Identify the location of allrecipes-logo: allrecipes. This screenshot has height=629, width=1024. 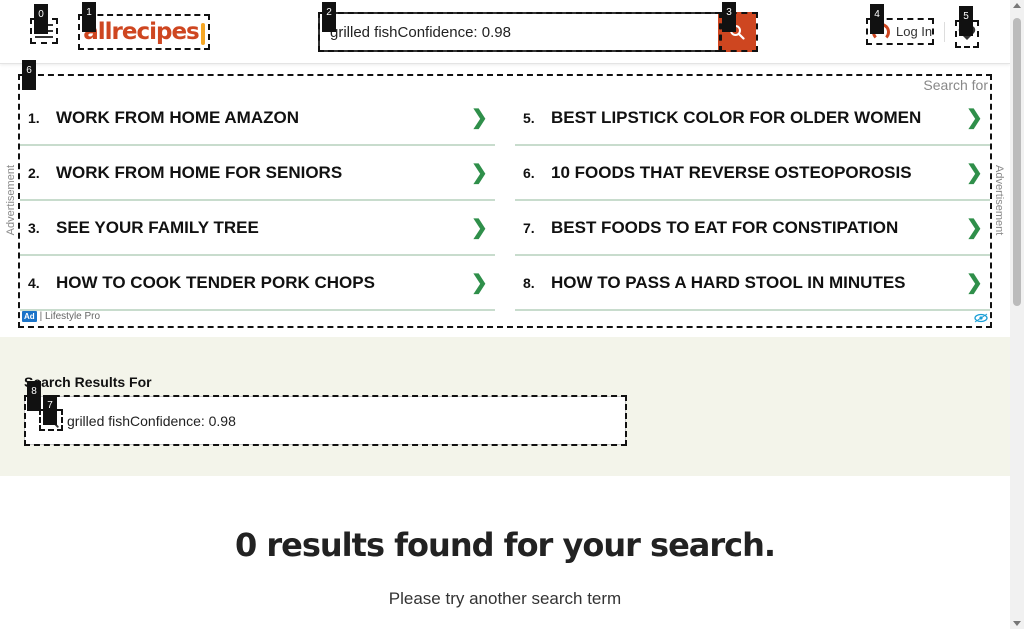
(144, 32).